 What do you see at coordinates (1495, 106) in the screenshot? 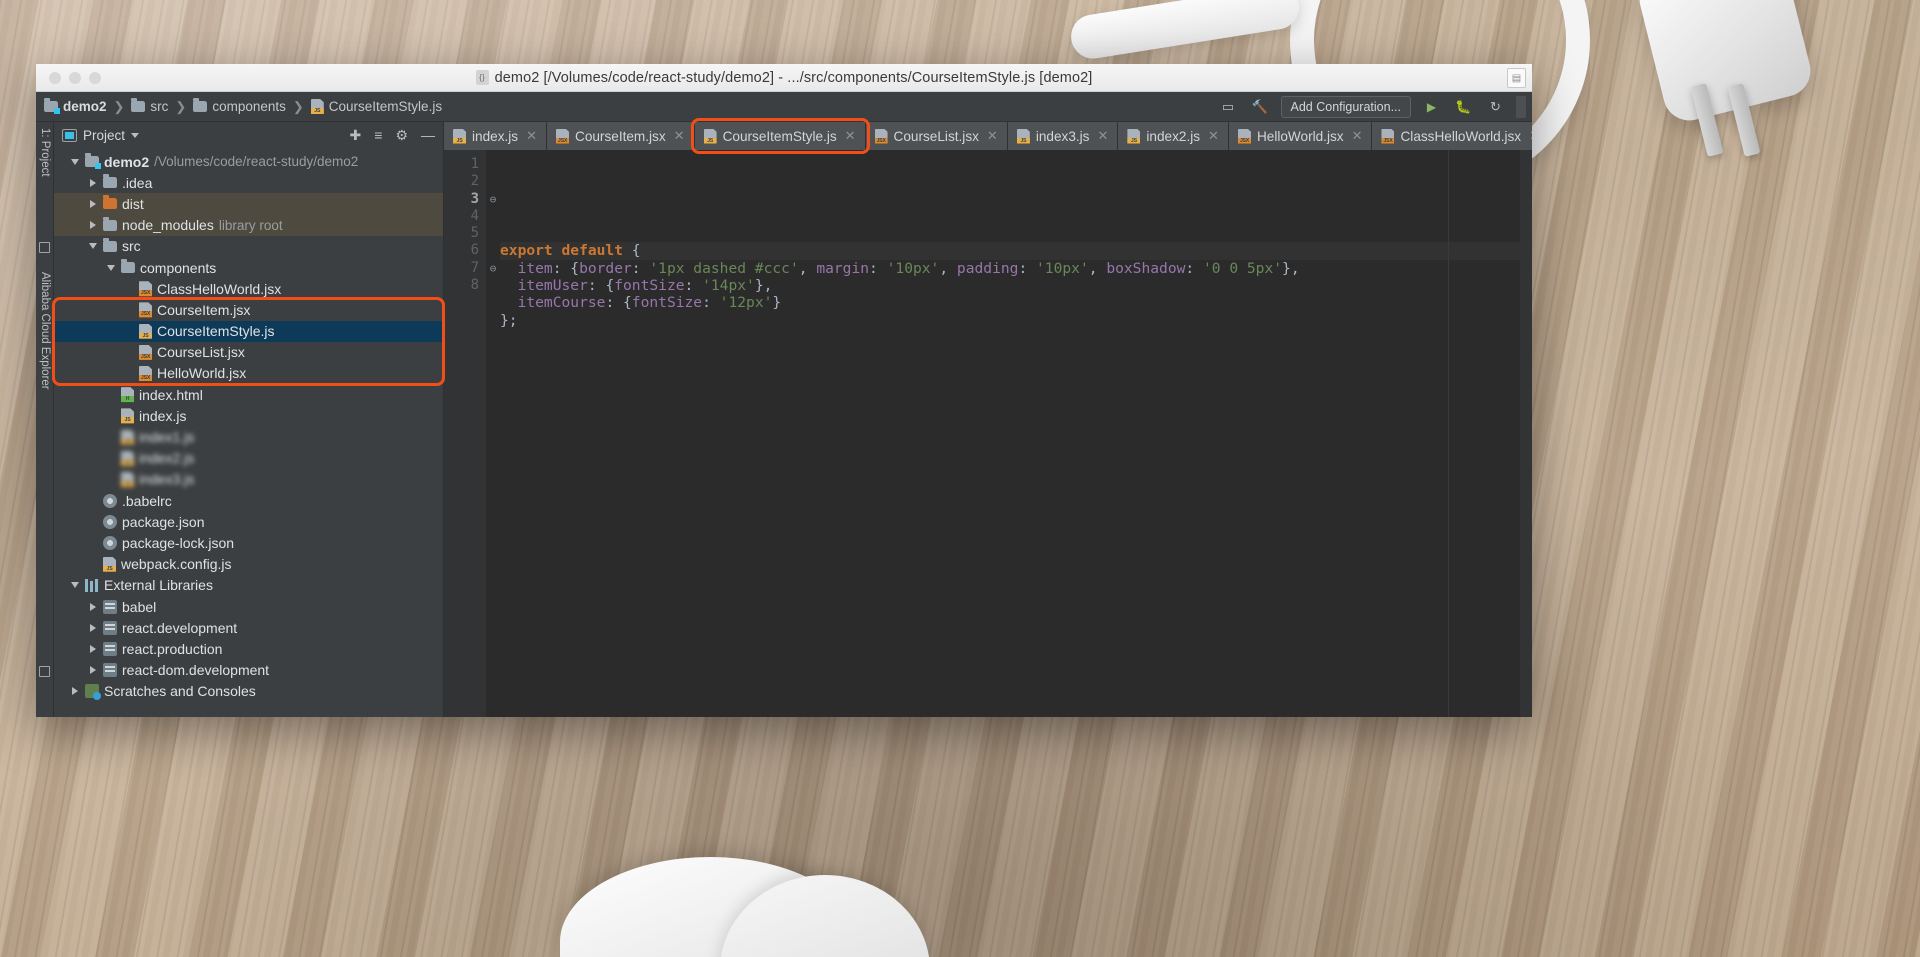
I see `refresh-icon: ↻` at bounding box center [1495, 106].